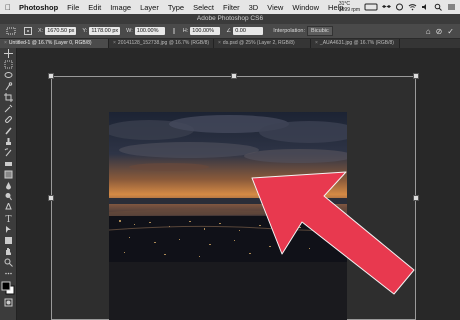 Image resolution: width=460 pixels, height=320 pixels. I want to click on menu-window: Window, so click(305, 7).